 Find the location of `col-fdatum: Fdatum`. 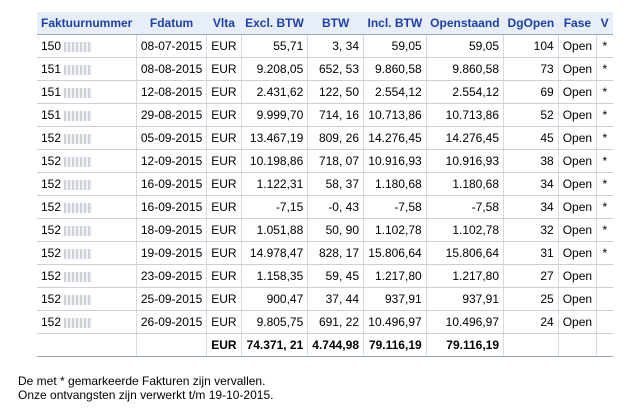

col-fdatum: Fdatum is located at coordinates (171, 23).